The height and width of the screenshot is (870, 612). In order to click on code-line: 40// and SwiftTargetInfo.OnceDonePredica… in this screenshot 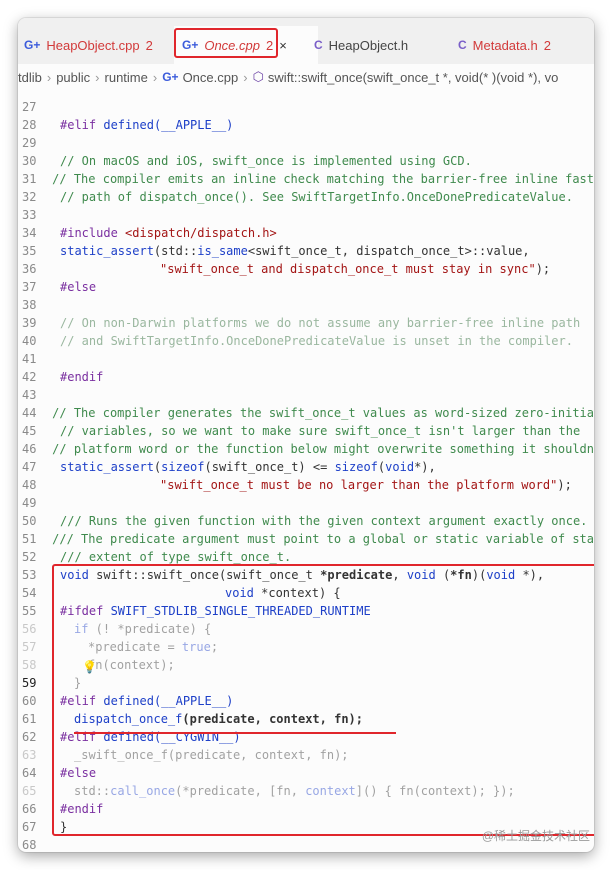, I will do `click(297, 341)`.